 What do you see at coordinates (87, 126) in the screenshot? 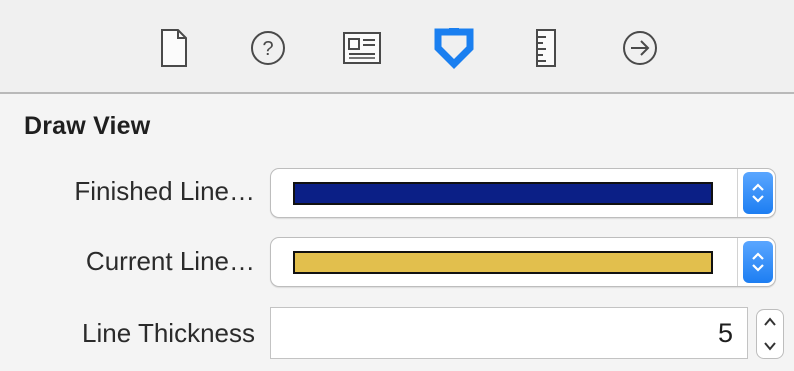
I see `section-title: Draw View` at bounding box center [87, 126].